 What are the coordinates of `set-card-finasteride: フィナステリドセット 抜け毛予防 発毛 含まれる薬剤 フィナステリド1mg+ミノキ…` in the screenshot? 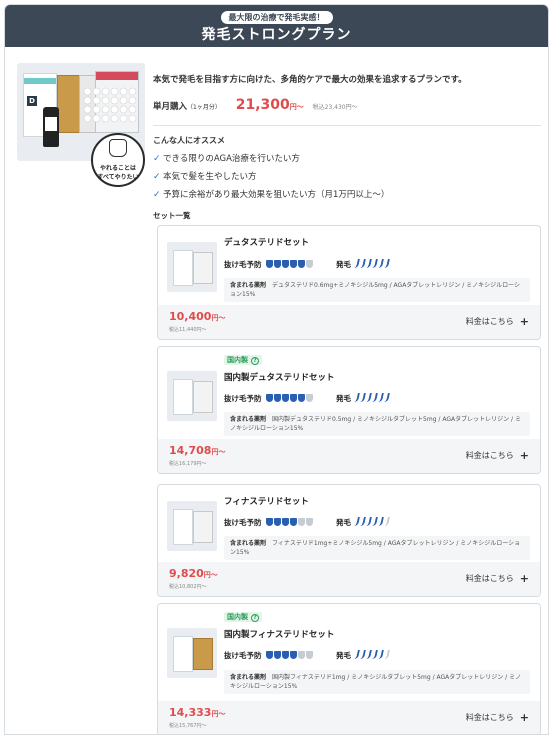 It's located at (349, 540).